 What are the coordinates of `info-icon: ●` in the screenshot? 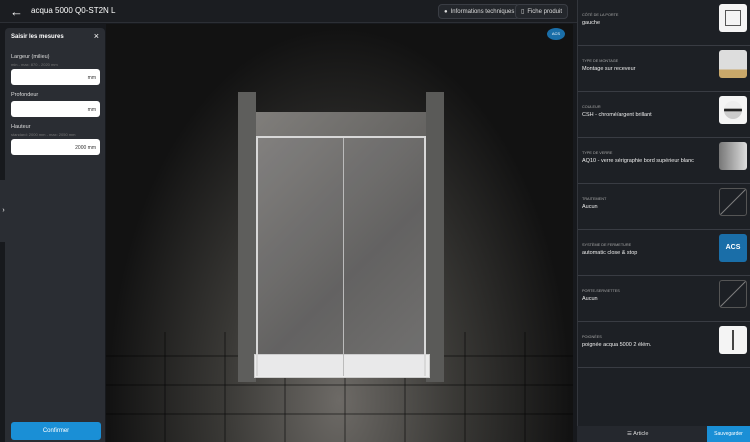 It's located at (446, 11).